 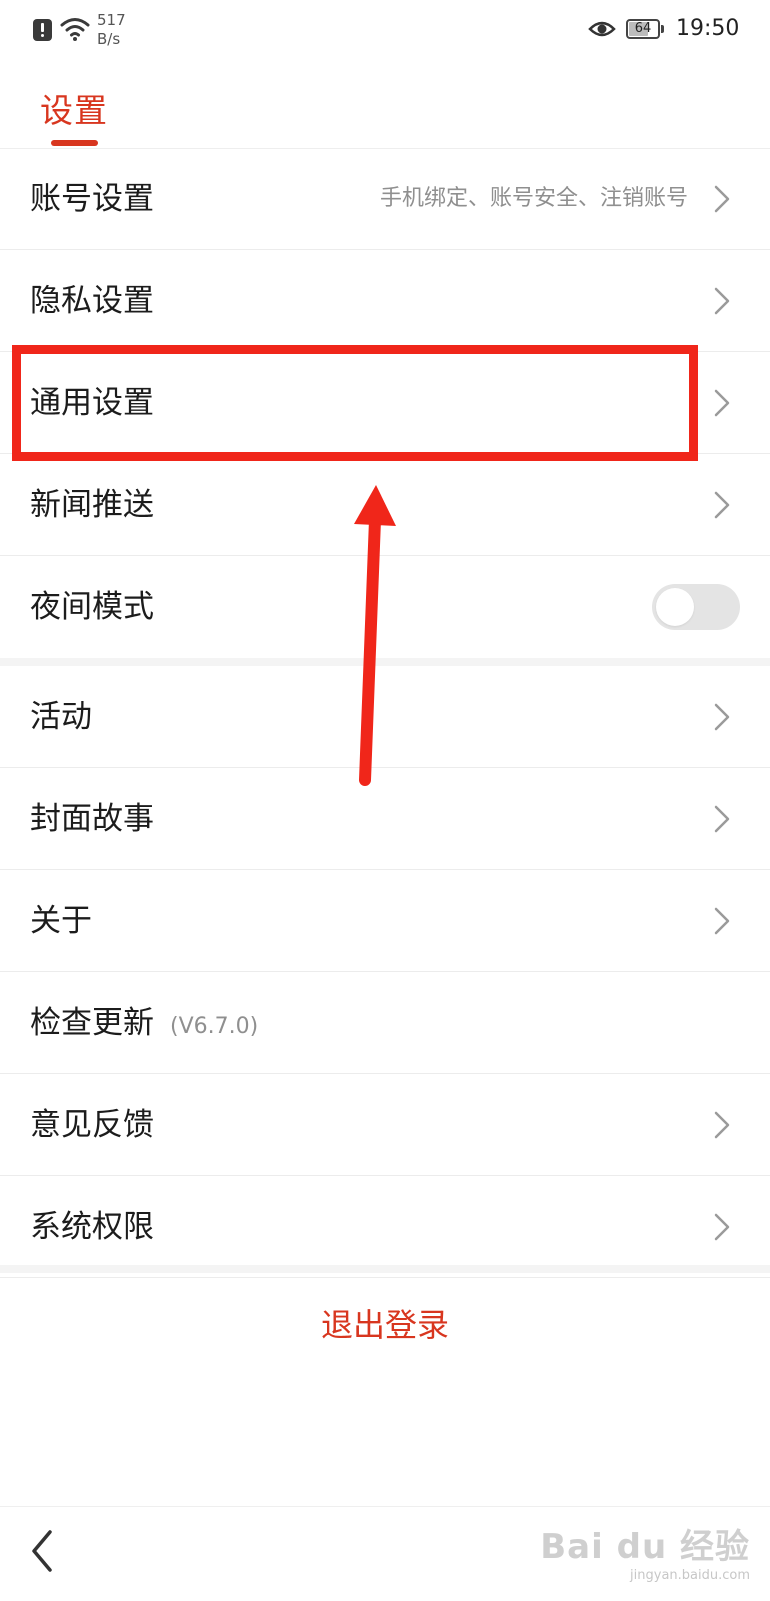 What do you see at coordinates (92, 607) in the screenshot?
I see `settings-item-label: 夜间模式` at bounding box center [92, 607].